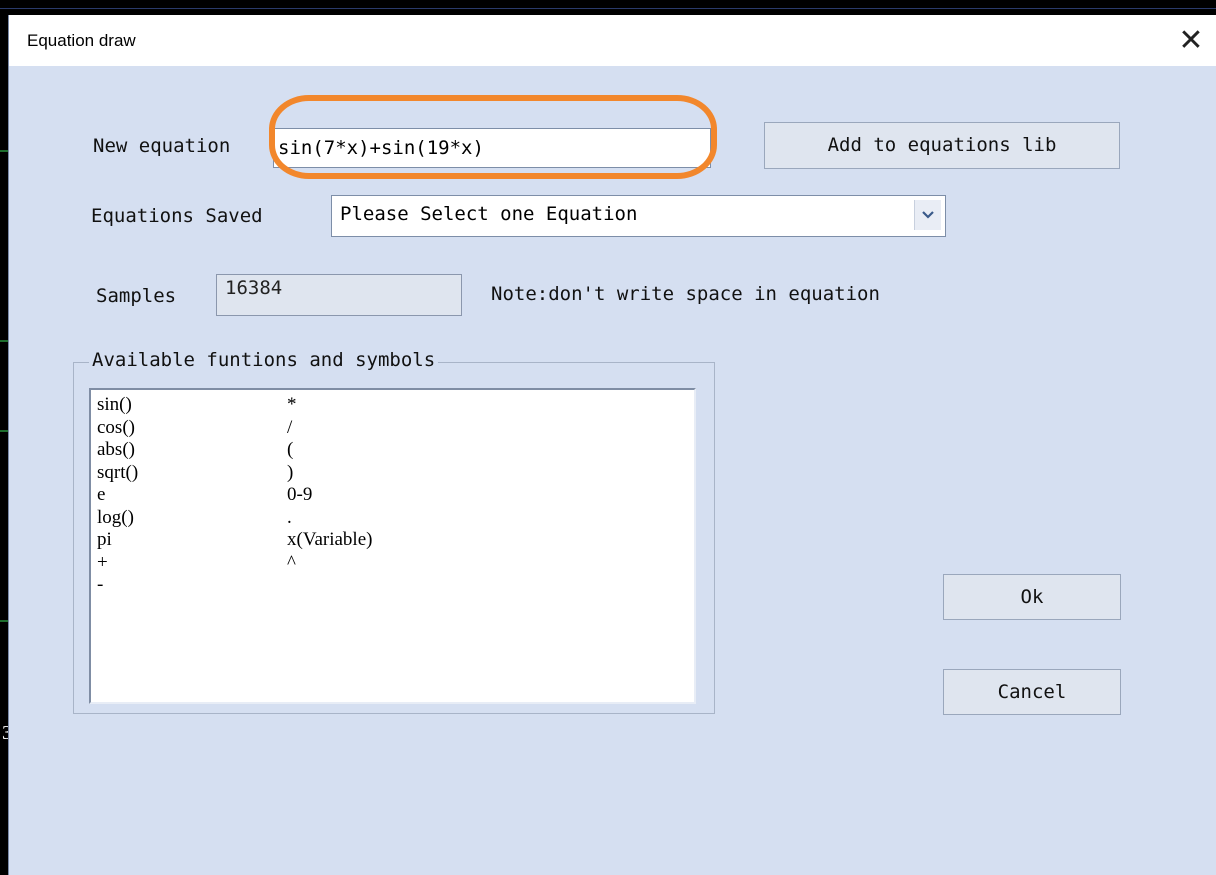  What do you see at coordinates (291, 562) in the screenshot?
I see `symbol-name: ^` at bounding box center [291, 562].